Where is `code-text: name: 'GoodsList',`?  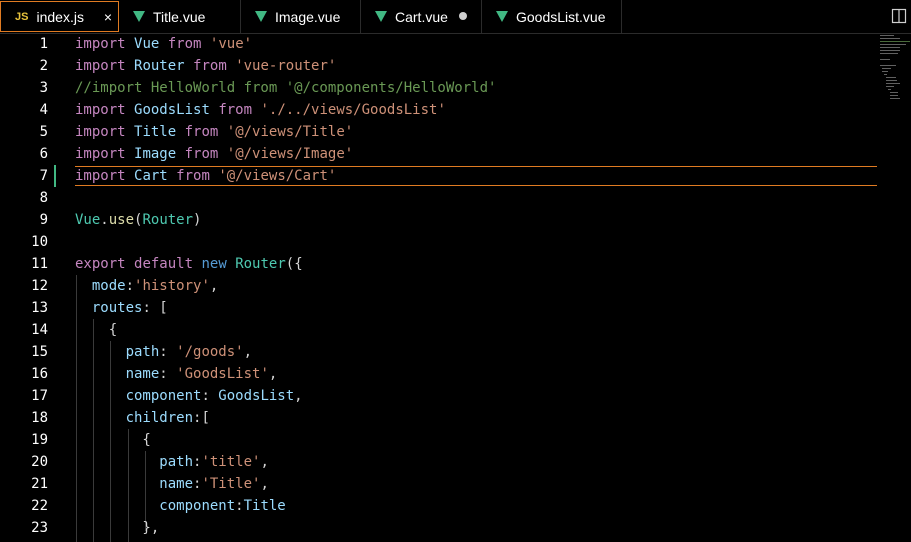 code-text: name: 'GoodsList', is located at coordinates (176, 374).